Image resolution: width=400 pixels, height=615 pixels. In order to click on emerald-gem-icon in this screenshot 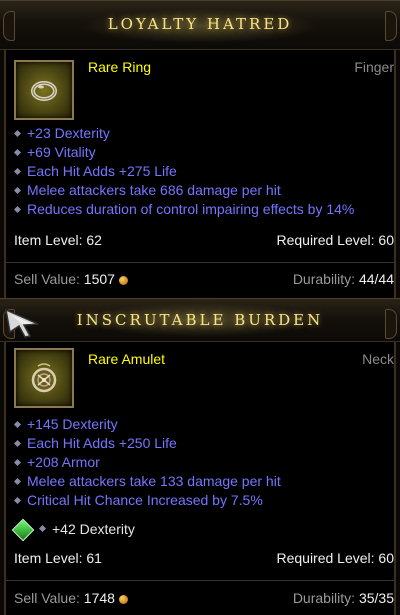, I will do `click(23, 529)`.